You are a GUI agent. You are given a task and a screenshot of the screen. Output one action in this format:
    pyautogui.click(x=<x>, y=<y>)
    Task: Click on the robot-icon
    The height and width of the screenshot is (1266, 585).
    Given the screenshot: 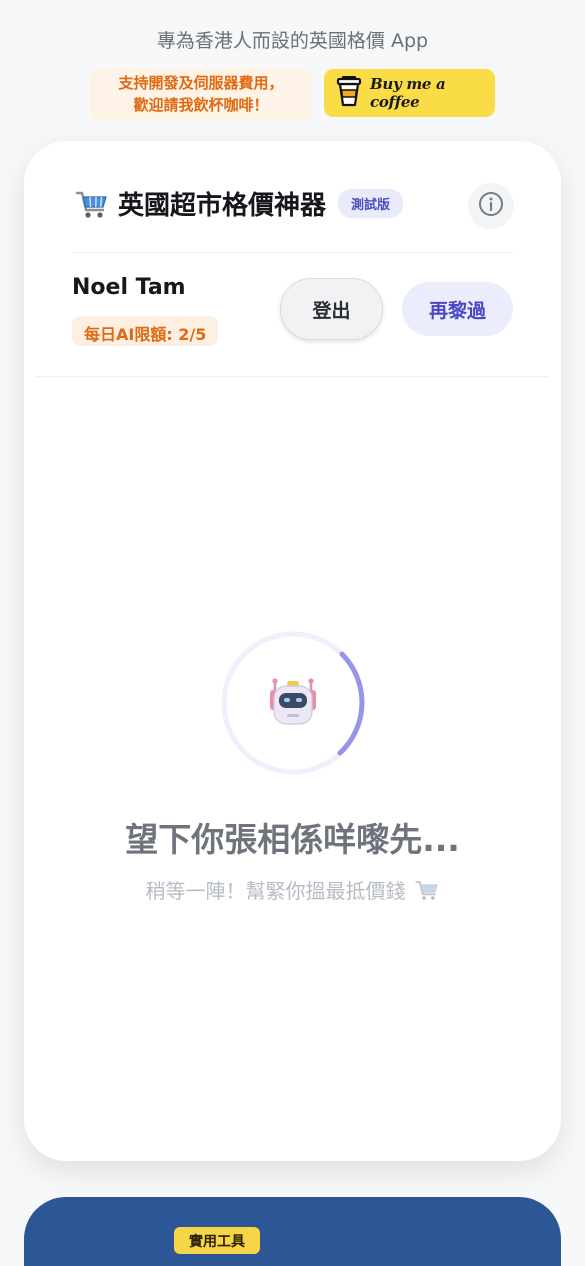 What is the action you would take?
    pyautogui.click(x=293, y=705)
    